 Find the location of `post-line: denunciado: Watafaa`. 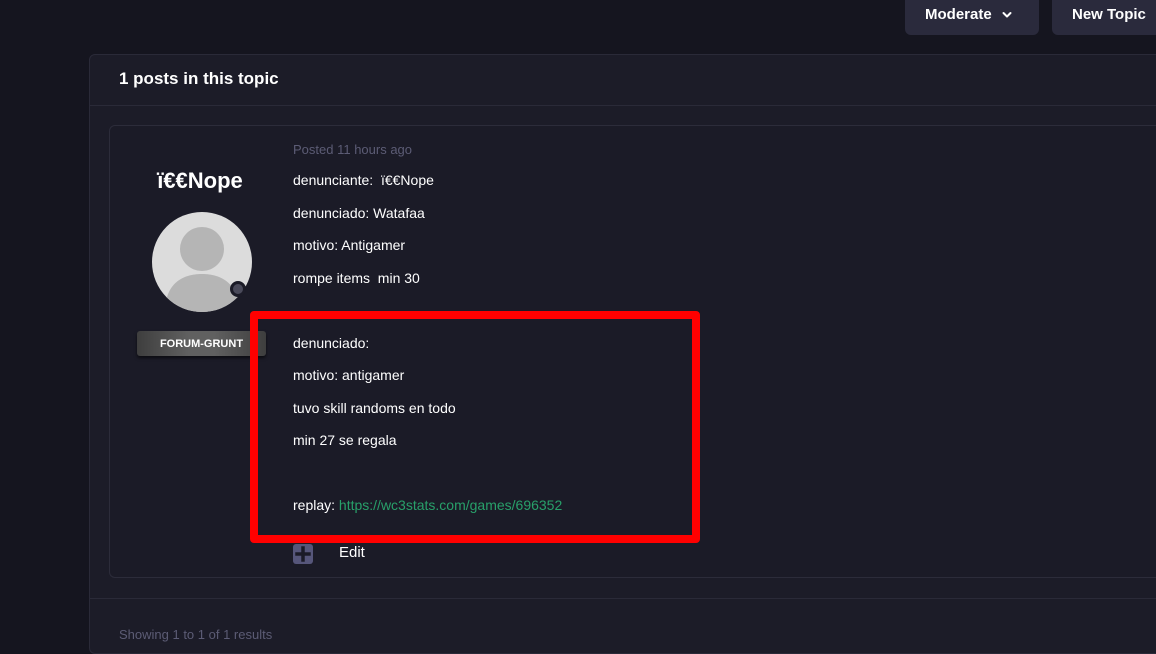

post-line: denunciado: Watafaa is located at coordinates (359, 213).